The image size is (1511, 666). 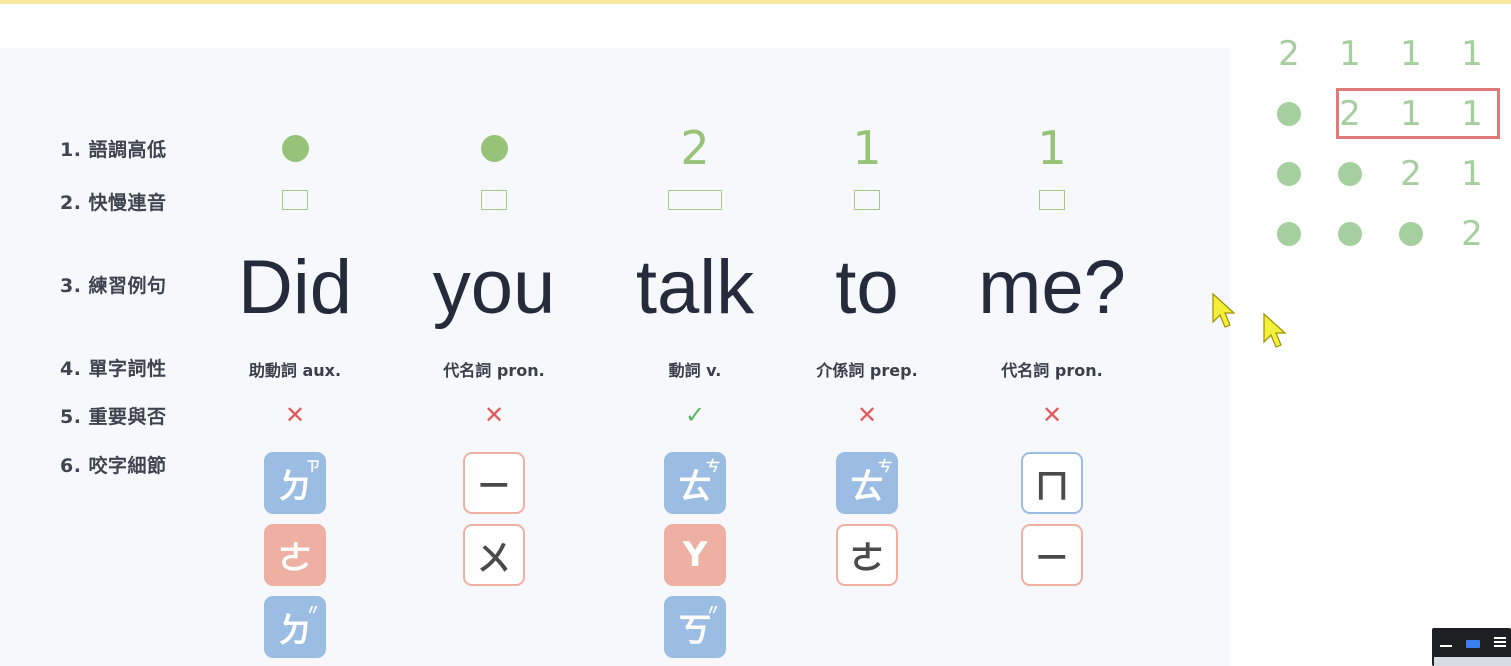 What do you see at coordinates (113, 369) in the screenshot?
I see `row-label-pos: 4. 單字詞性` at bounding box center [113, 369].